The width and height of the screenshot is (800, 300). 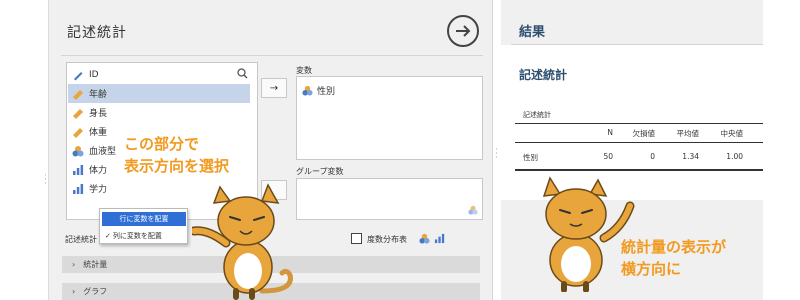 I want to click on variable-label: 学力, so click(x=98, y=190).